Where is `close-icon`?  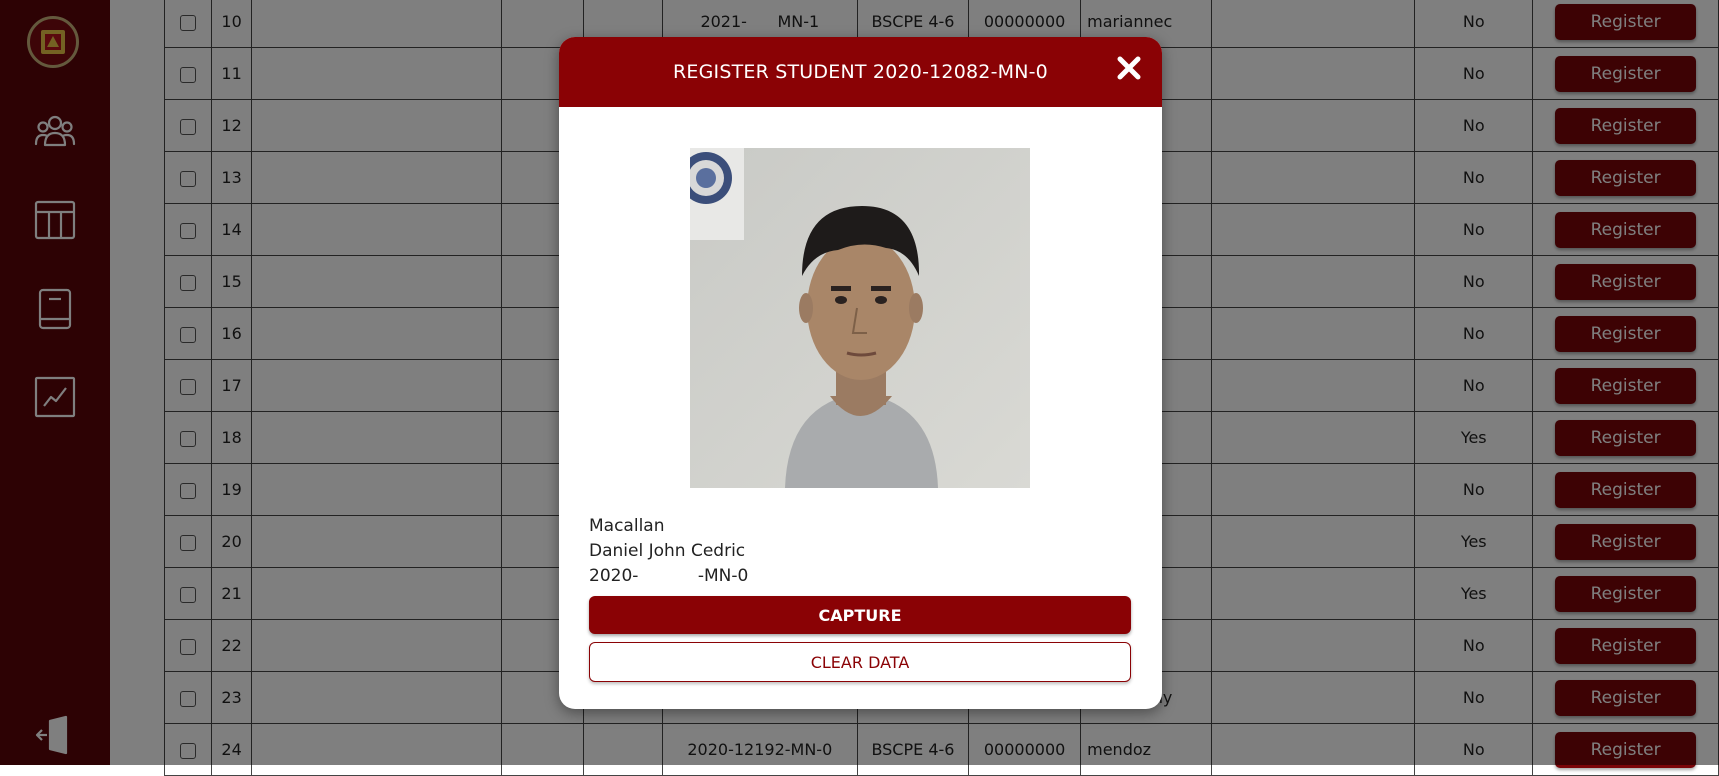 close-icon is located at coordinates (1129, 68).